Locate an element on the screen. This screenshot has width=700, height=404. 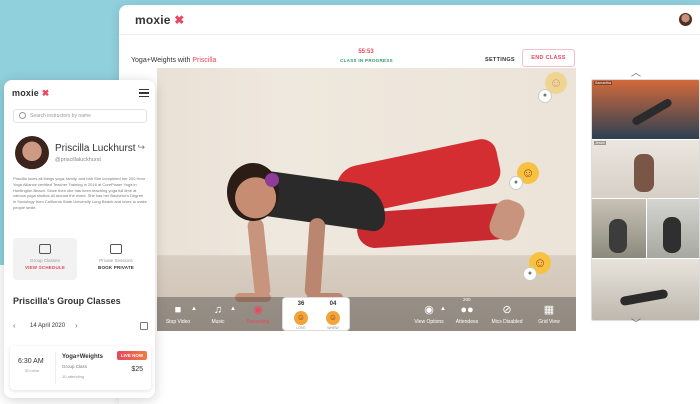
participant-thumbnail: Samantha is located at coordinates (645, 109).